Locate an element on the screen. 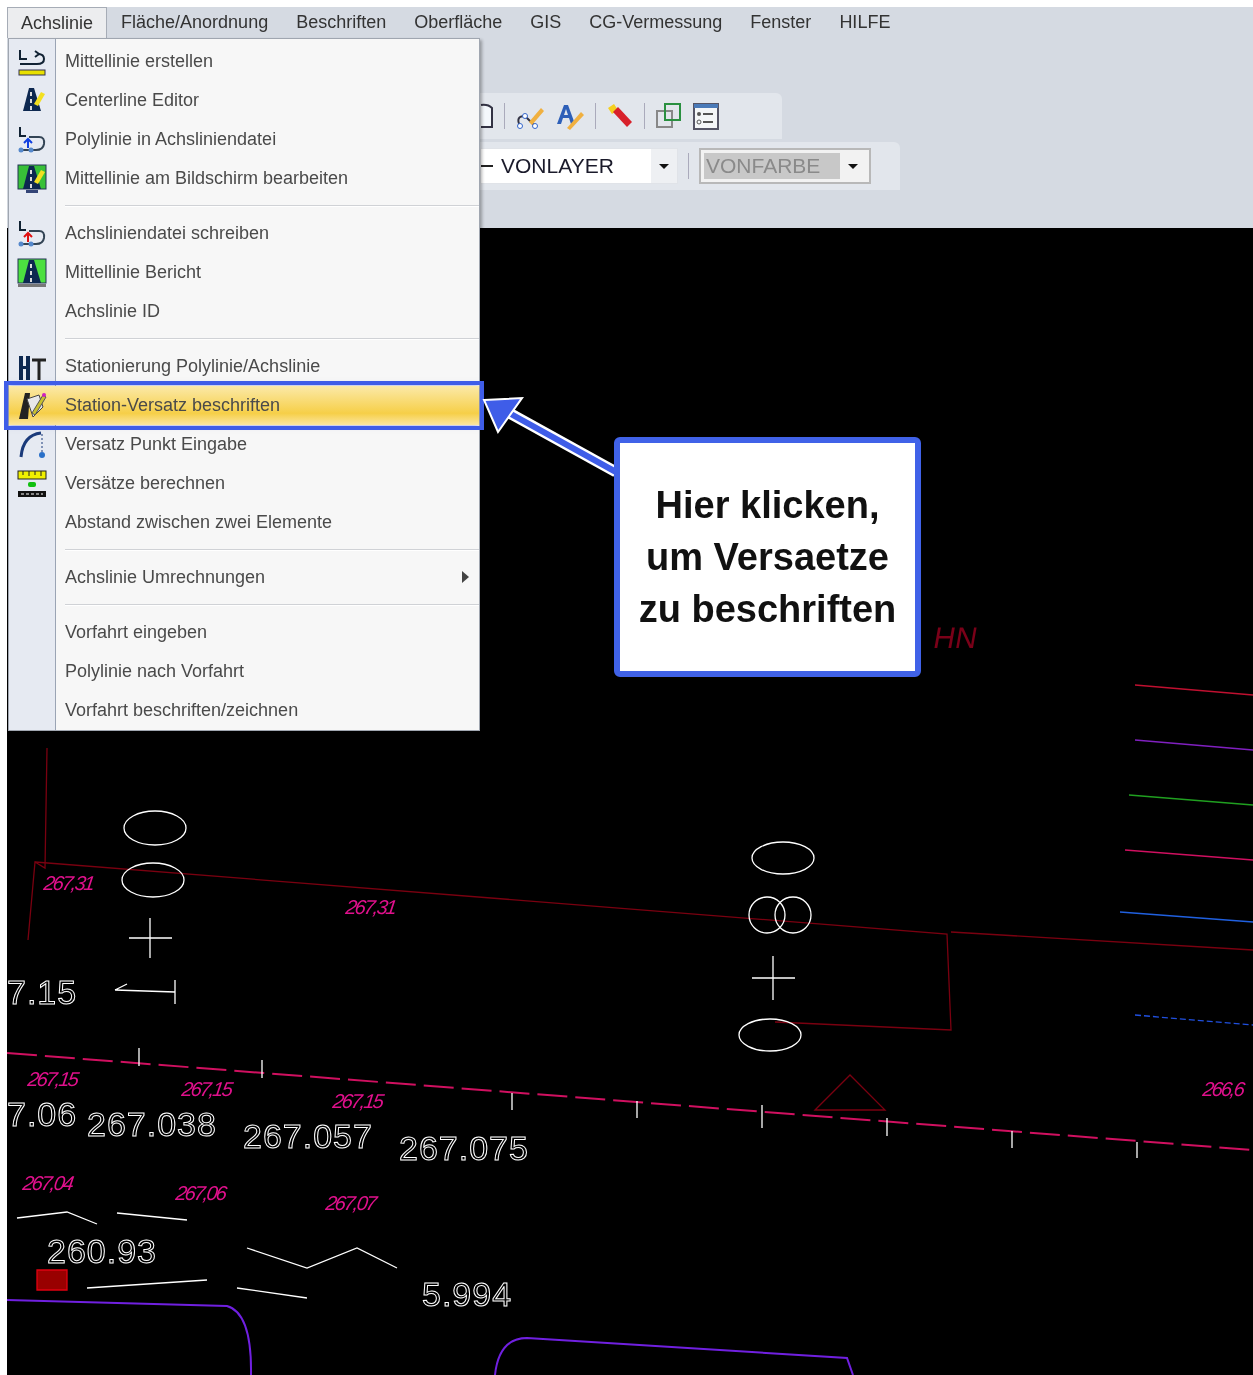 The image size is (1253, 1375). menu-bar-item: Fenster is located at coordinates (781, 22).